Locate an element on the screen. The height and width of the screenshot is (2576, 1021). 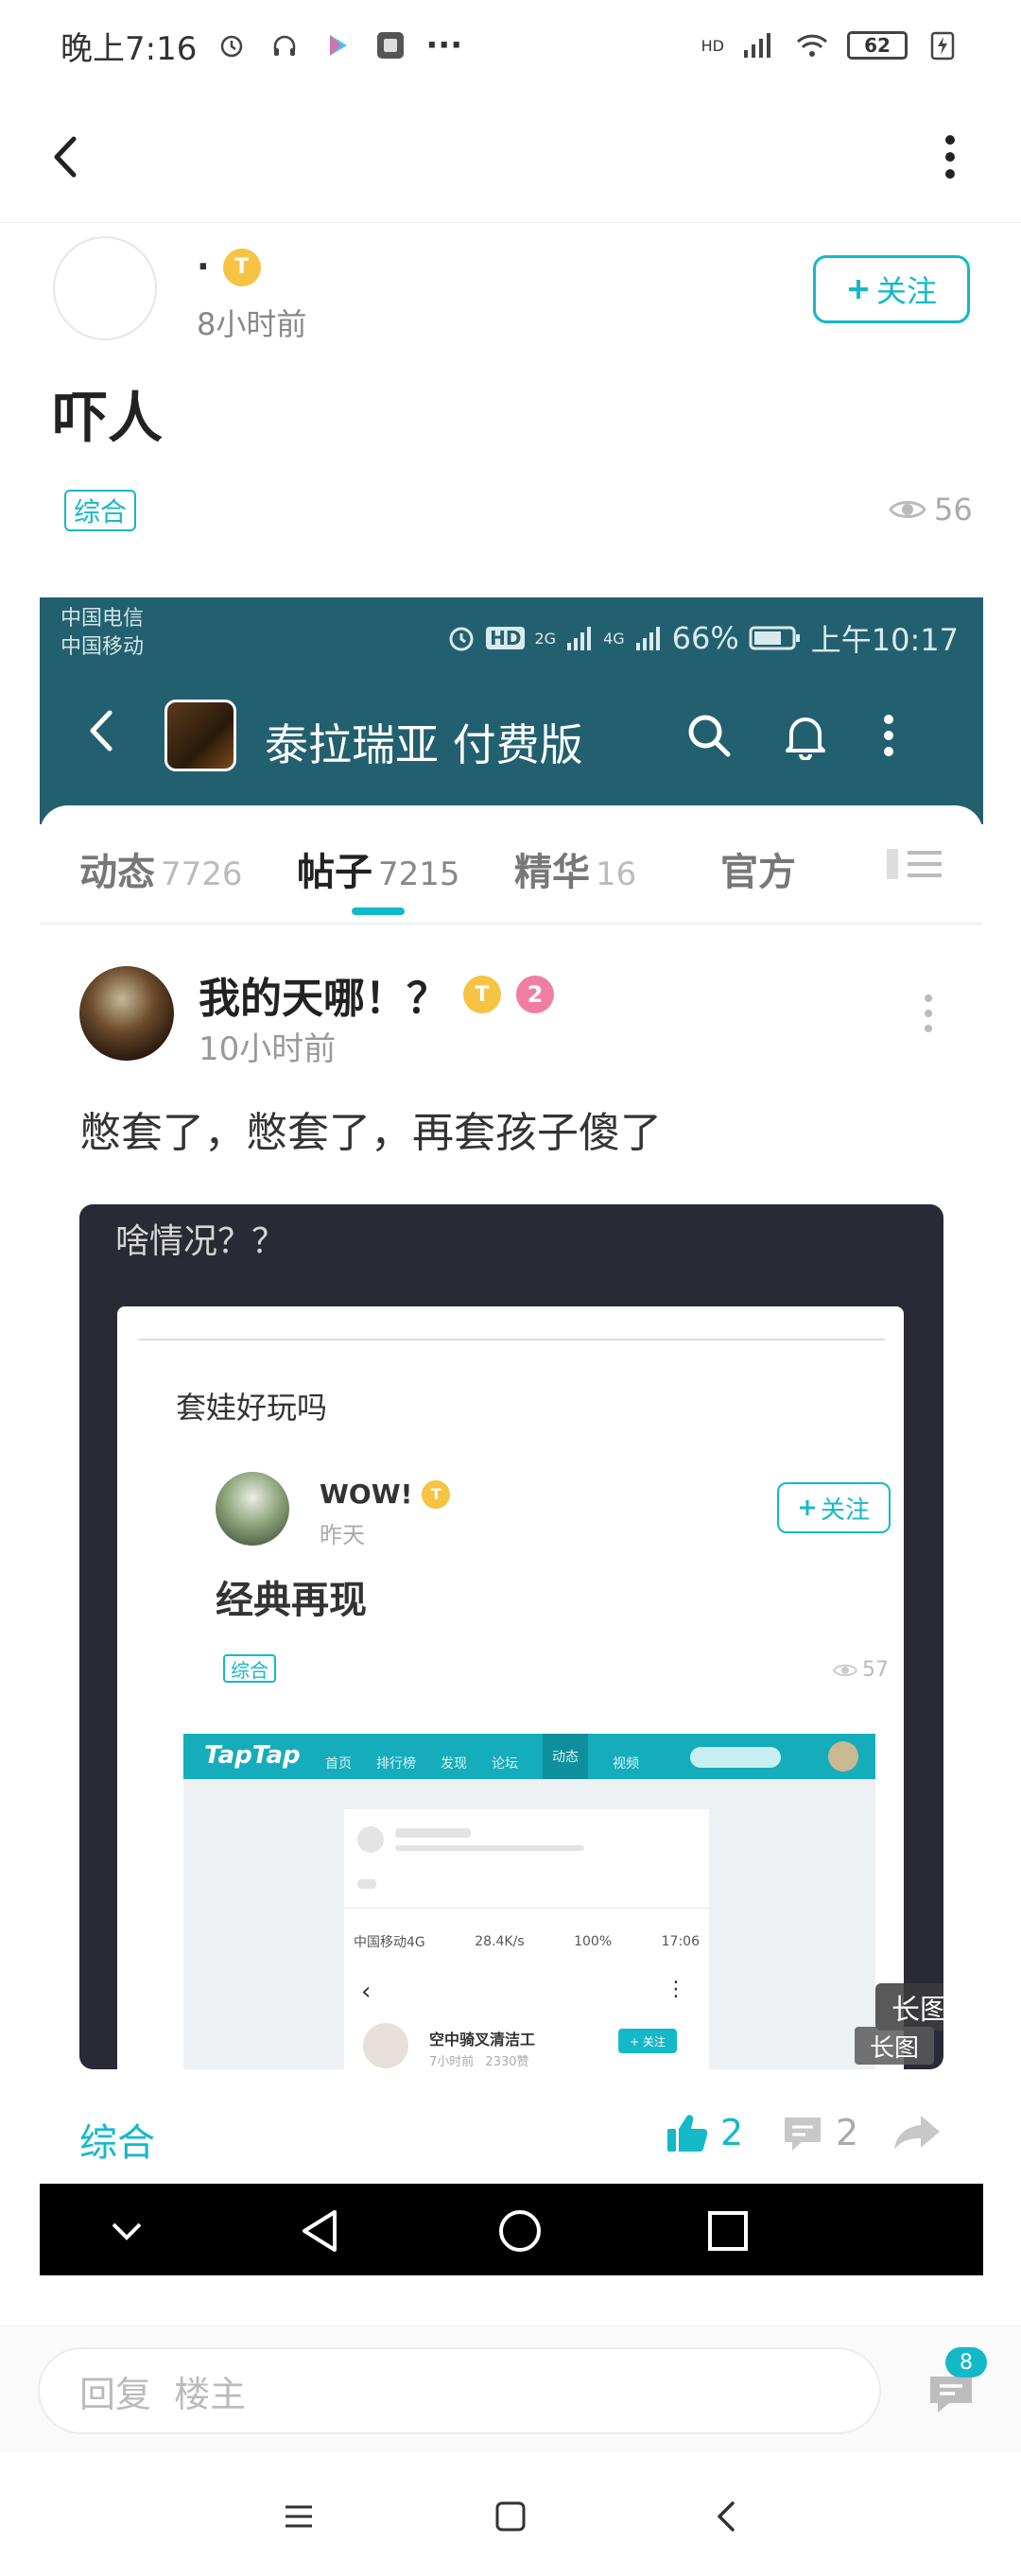
nested-phone-time: 17:06 is located at coordinates (681, 1941).